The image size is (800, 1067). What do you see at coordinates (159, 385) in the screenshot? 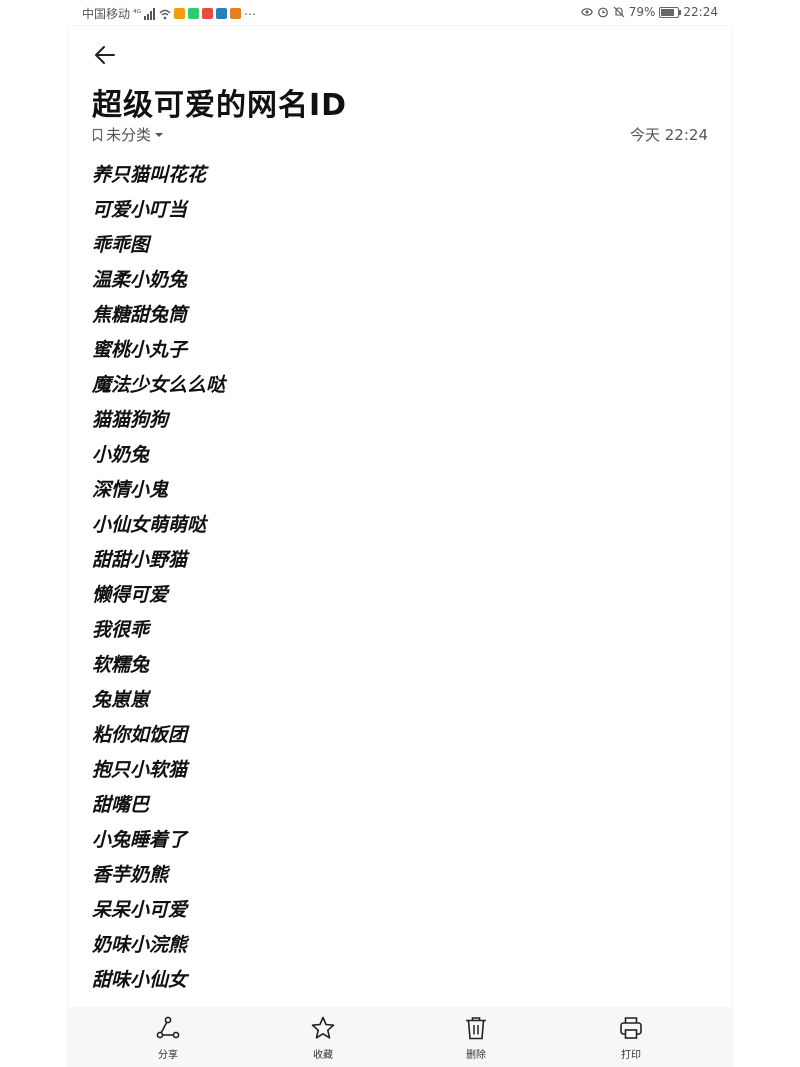
I see `note-line: 魔法少女么么哒` at bounding box center [159, 385].